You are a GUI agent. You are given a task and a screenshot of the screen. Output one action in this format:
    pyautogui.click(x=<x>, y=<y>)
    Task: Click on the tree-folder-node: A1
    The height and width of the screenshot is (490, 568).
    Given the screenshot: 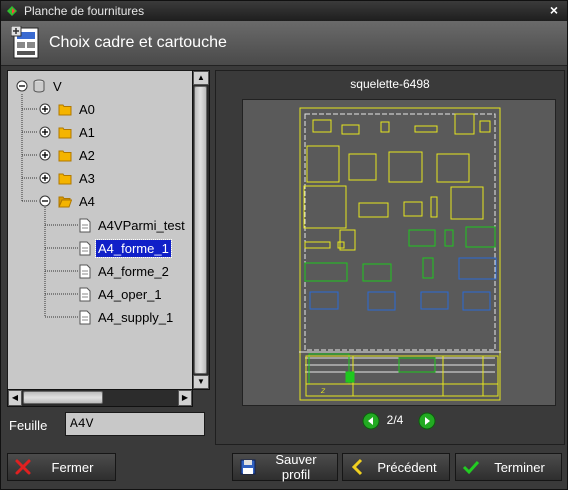 What is the action you would take?
    pyautogui.click(x=68, y=132)
    